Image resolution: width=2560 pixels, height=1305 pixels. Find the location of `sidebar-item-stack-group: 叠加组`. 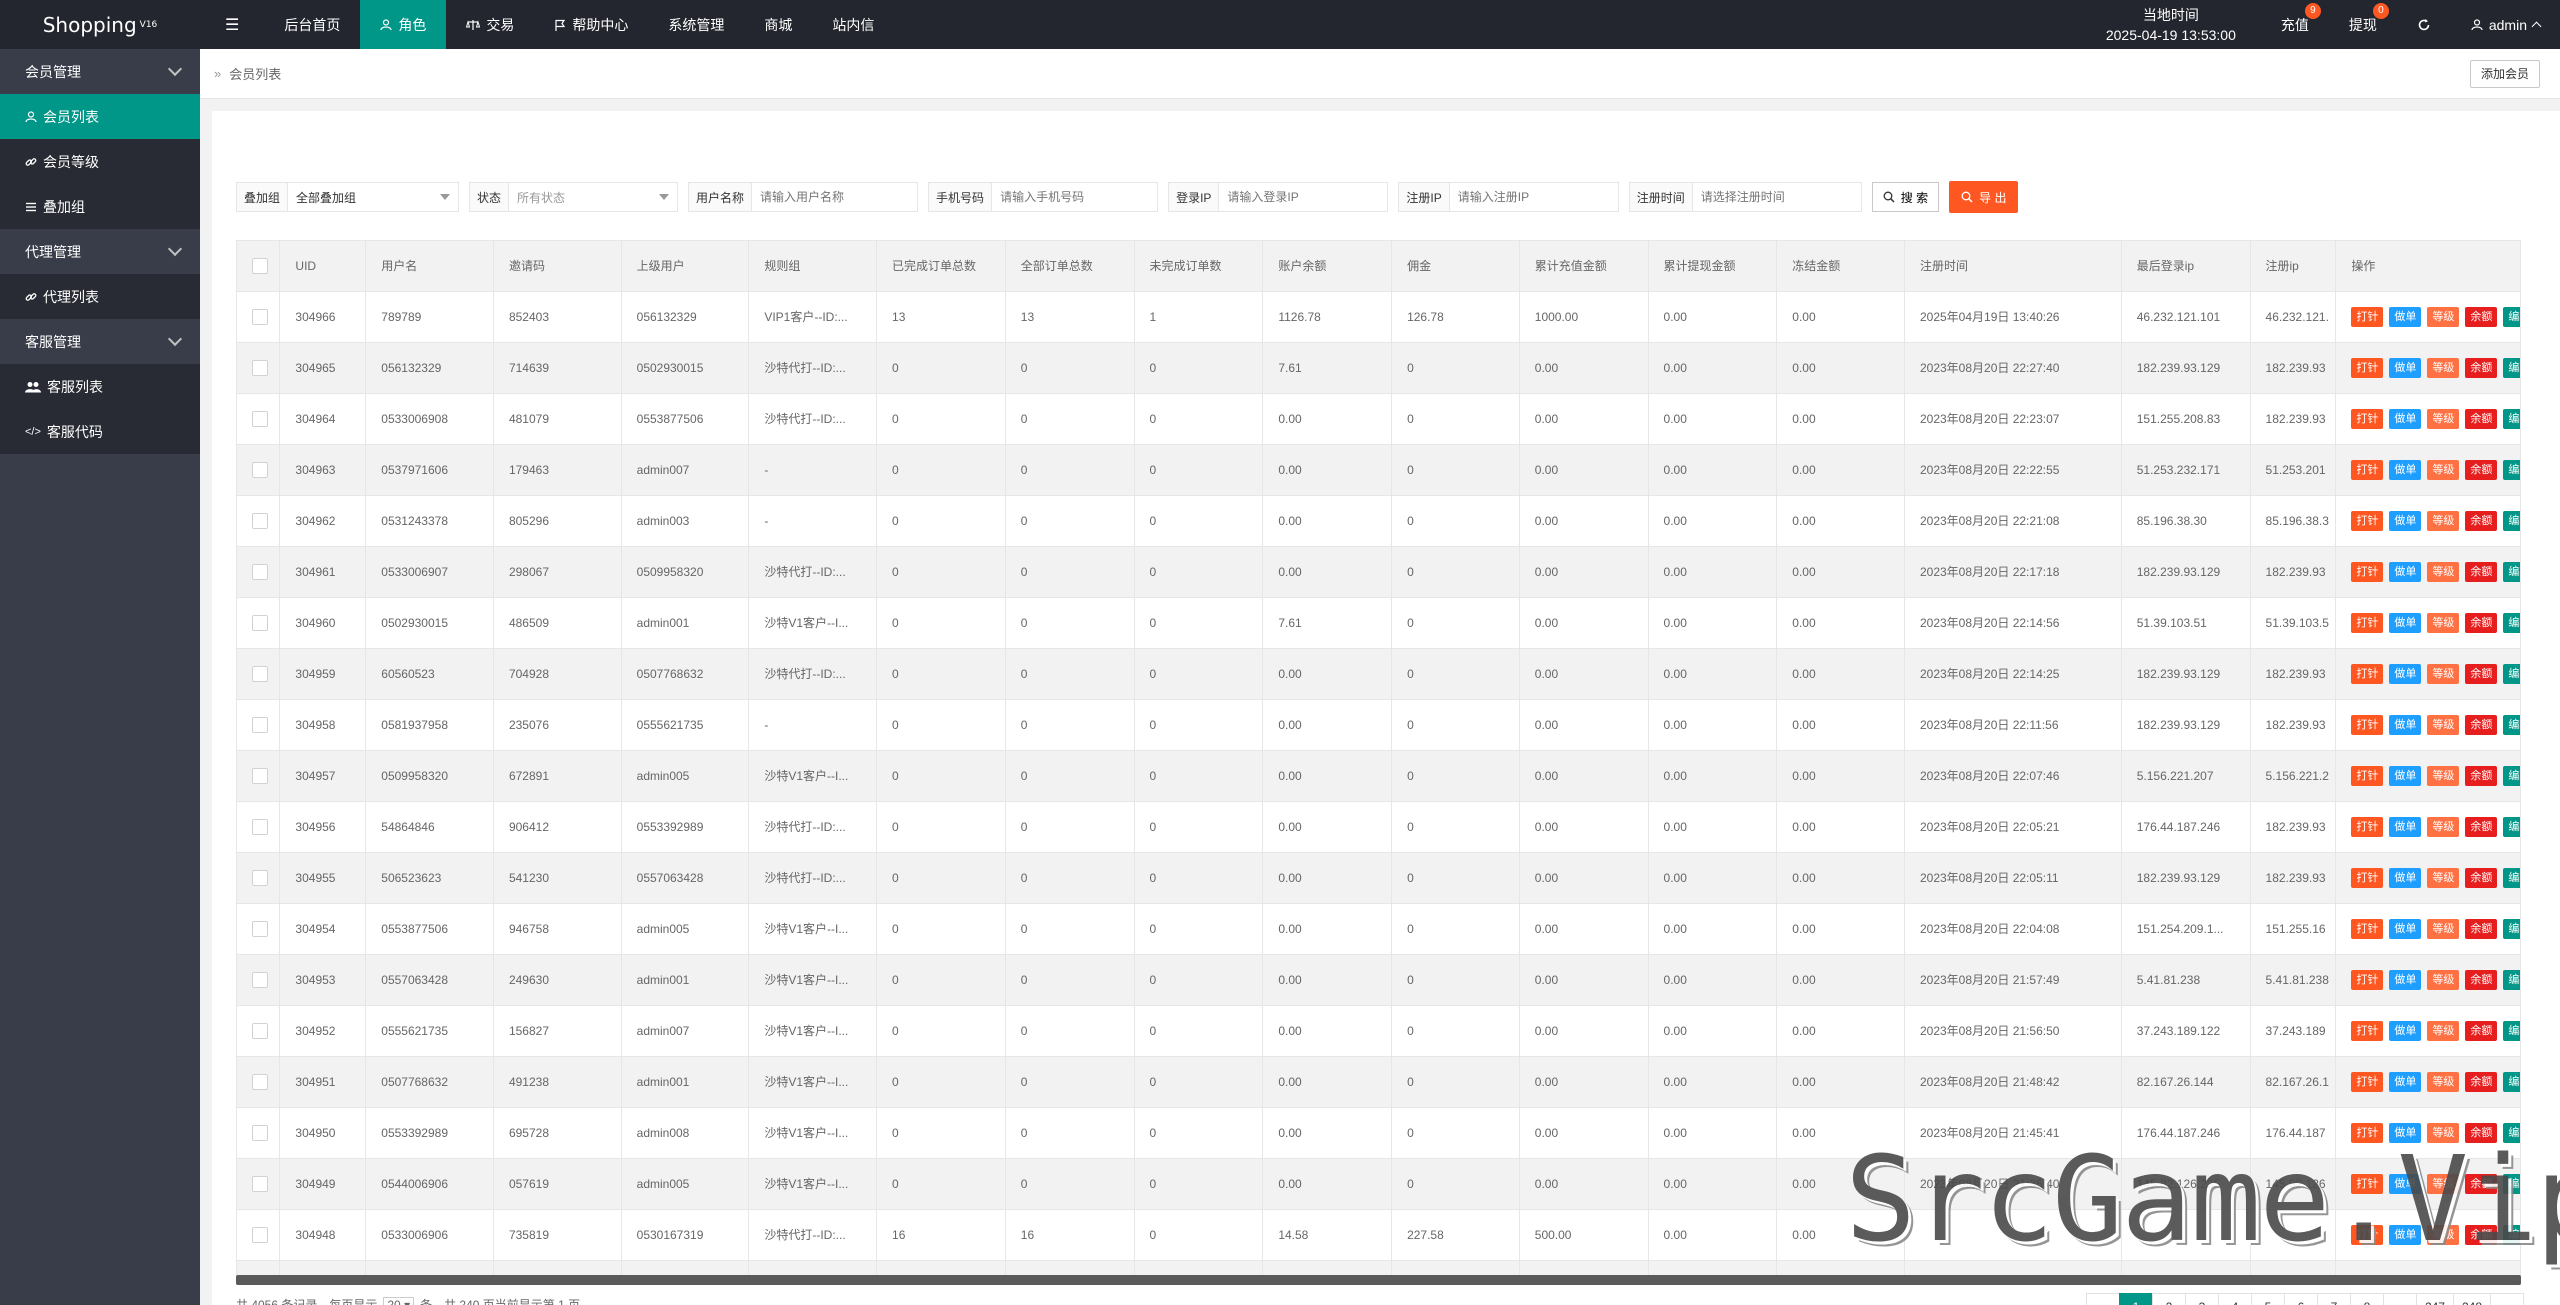

sidebar-item-stack-group: 叠加组 is located at coordinates (100, 206).